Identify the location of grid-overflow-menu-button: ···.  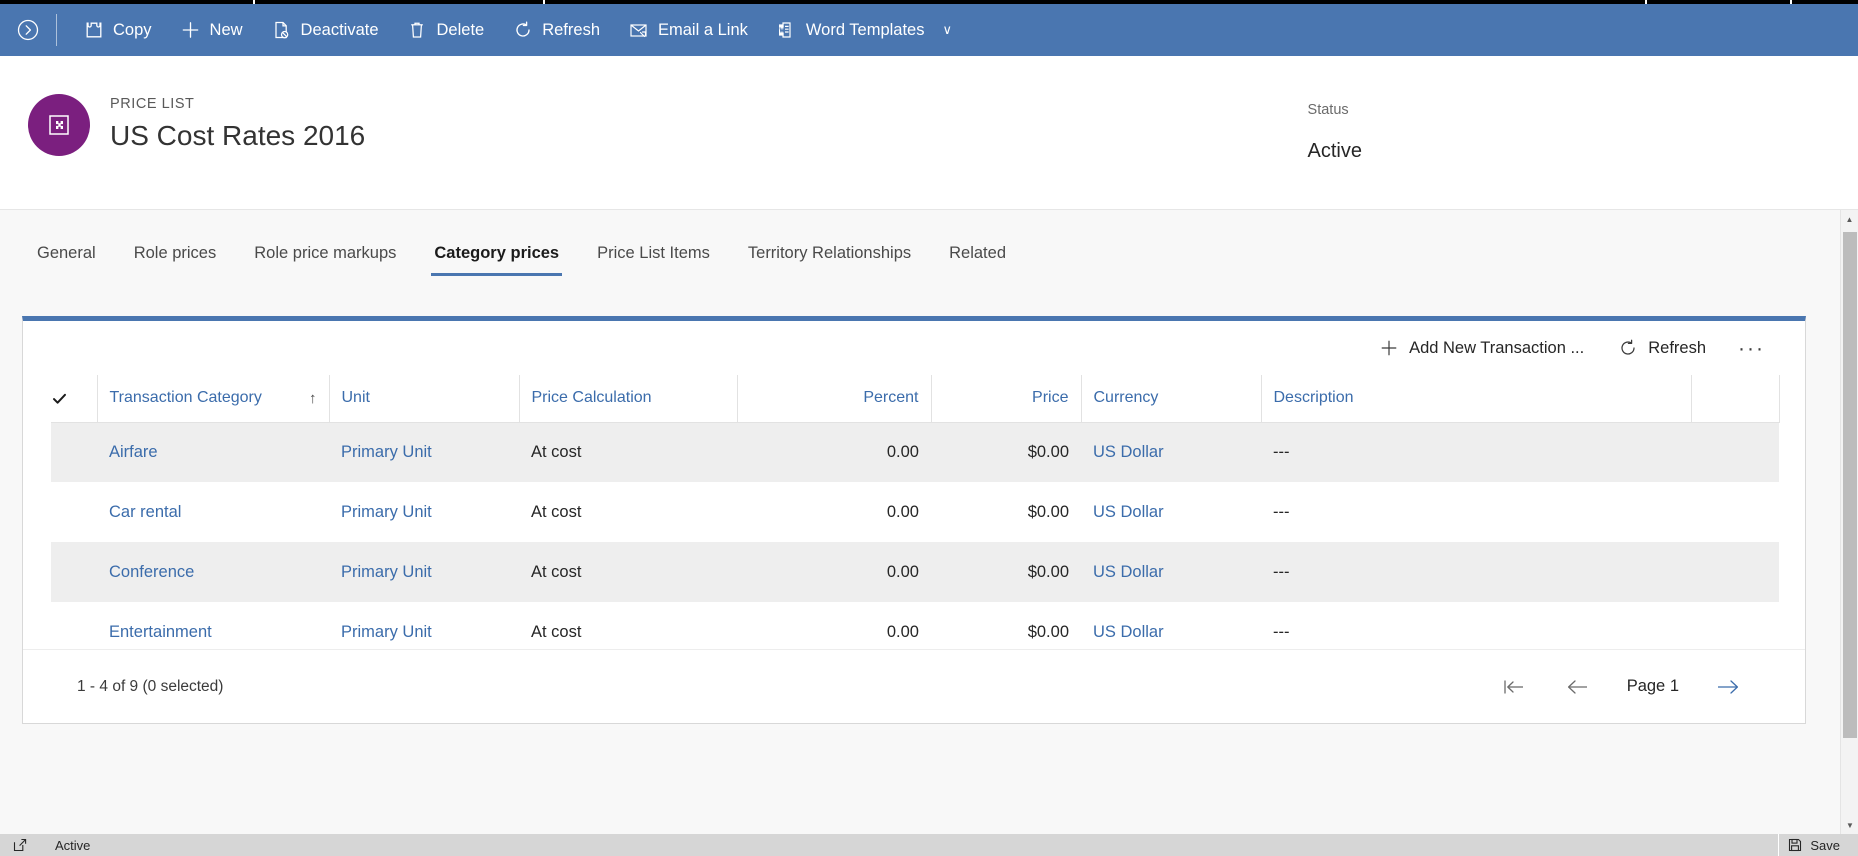
(1751, 348).